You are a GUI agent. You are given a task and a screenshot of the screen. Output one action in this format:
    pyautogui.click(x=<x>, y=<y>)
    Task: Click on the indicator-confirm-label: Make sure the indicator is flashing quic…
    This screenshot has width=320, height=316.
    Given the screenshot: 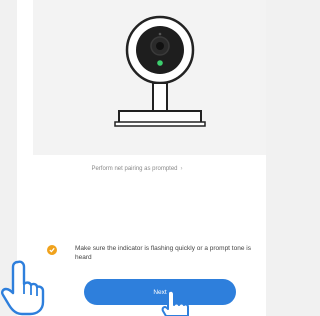 What is the action you would take?
    pyautogui.click(x=163, y=253)
    